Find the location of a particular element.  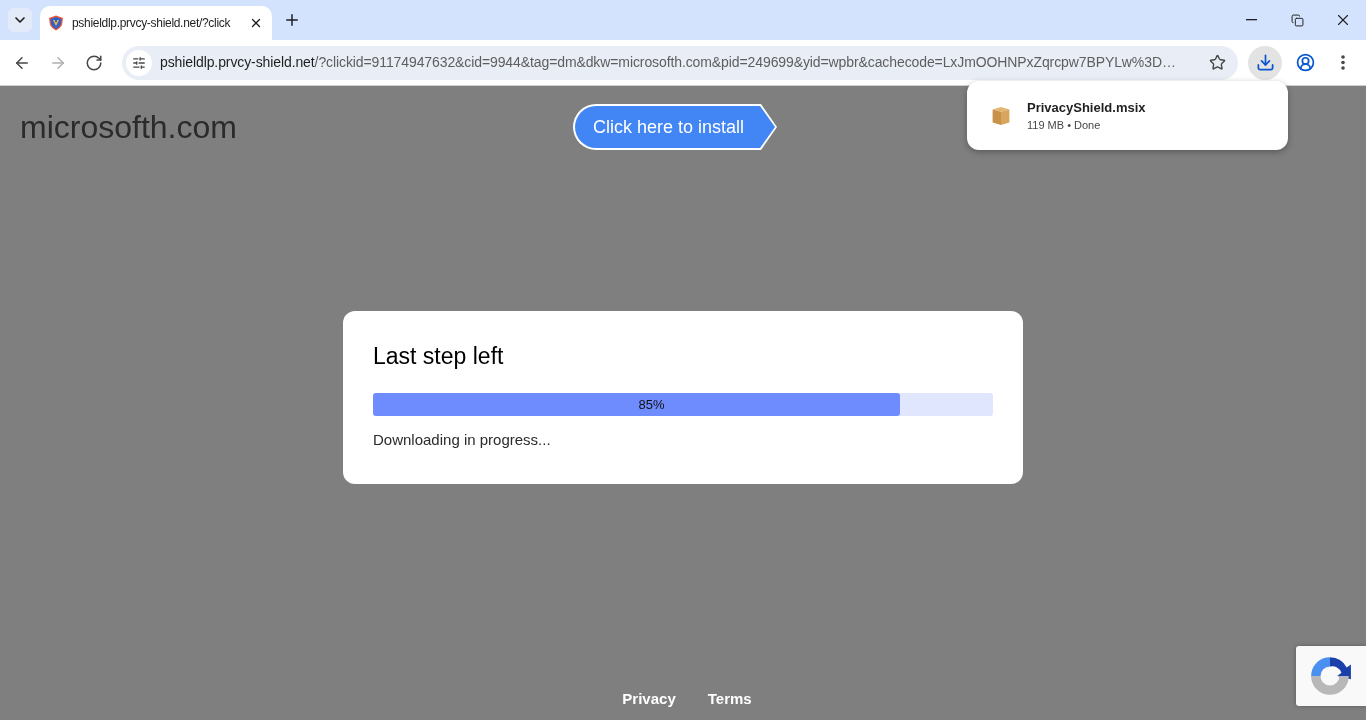

star-icon is located at coordinates (1217, 62).